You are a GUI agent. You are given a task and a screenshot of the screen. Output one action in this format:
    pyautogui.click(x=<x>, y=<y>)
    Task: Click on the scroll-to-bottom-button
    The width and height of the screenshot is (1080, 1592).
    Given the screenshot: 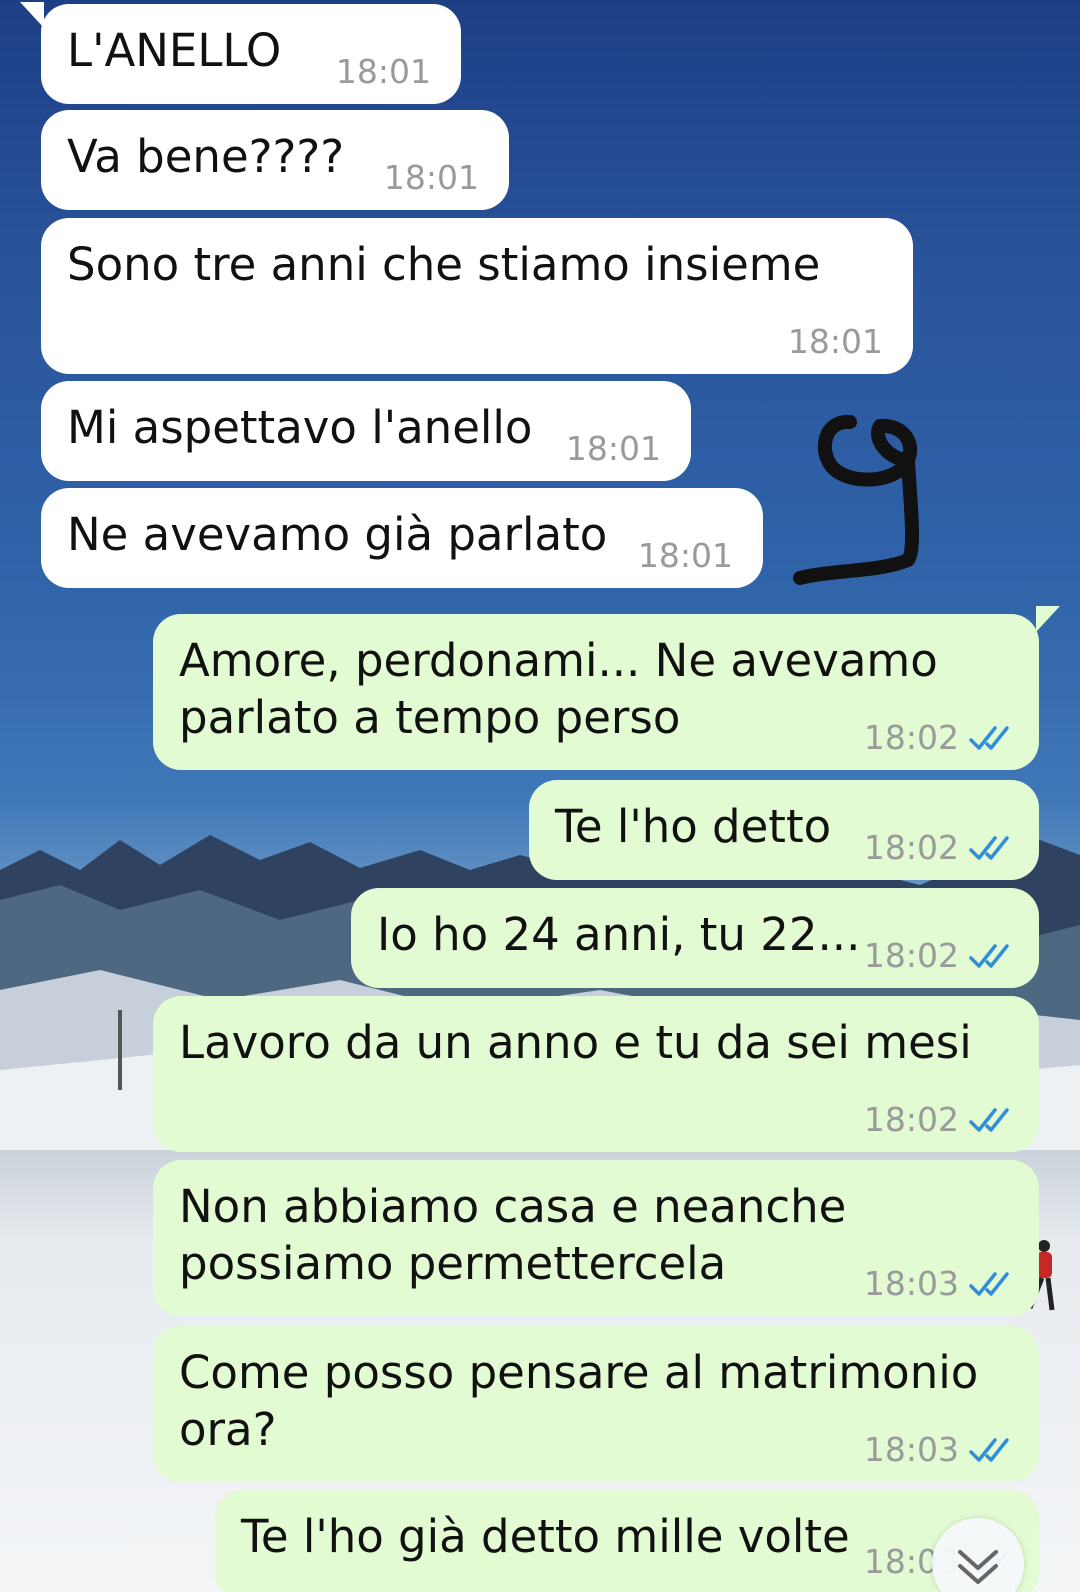 What is the action you would take?
    pyautogui.click(x=978, y=1555)
    